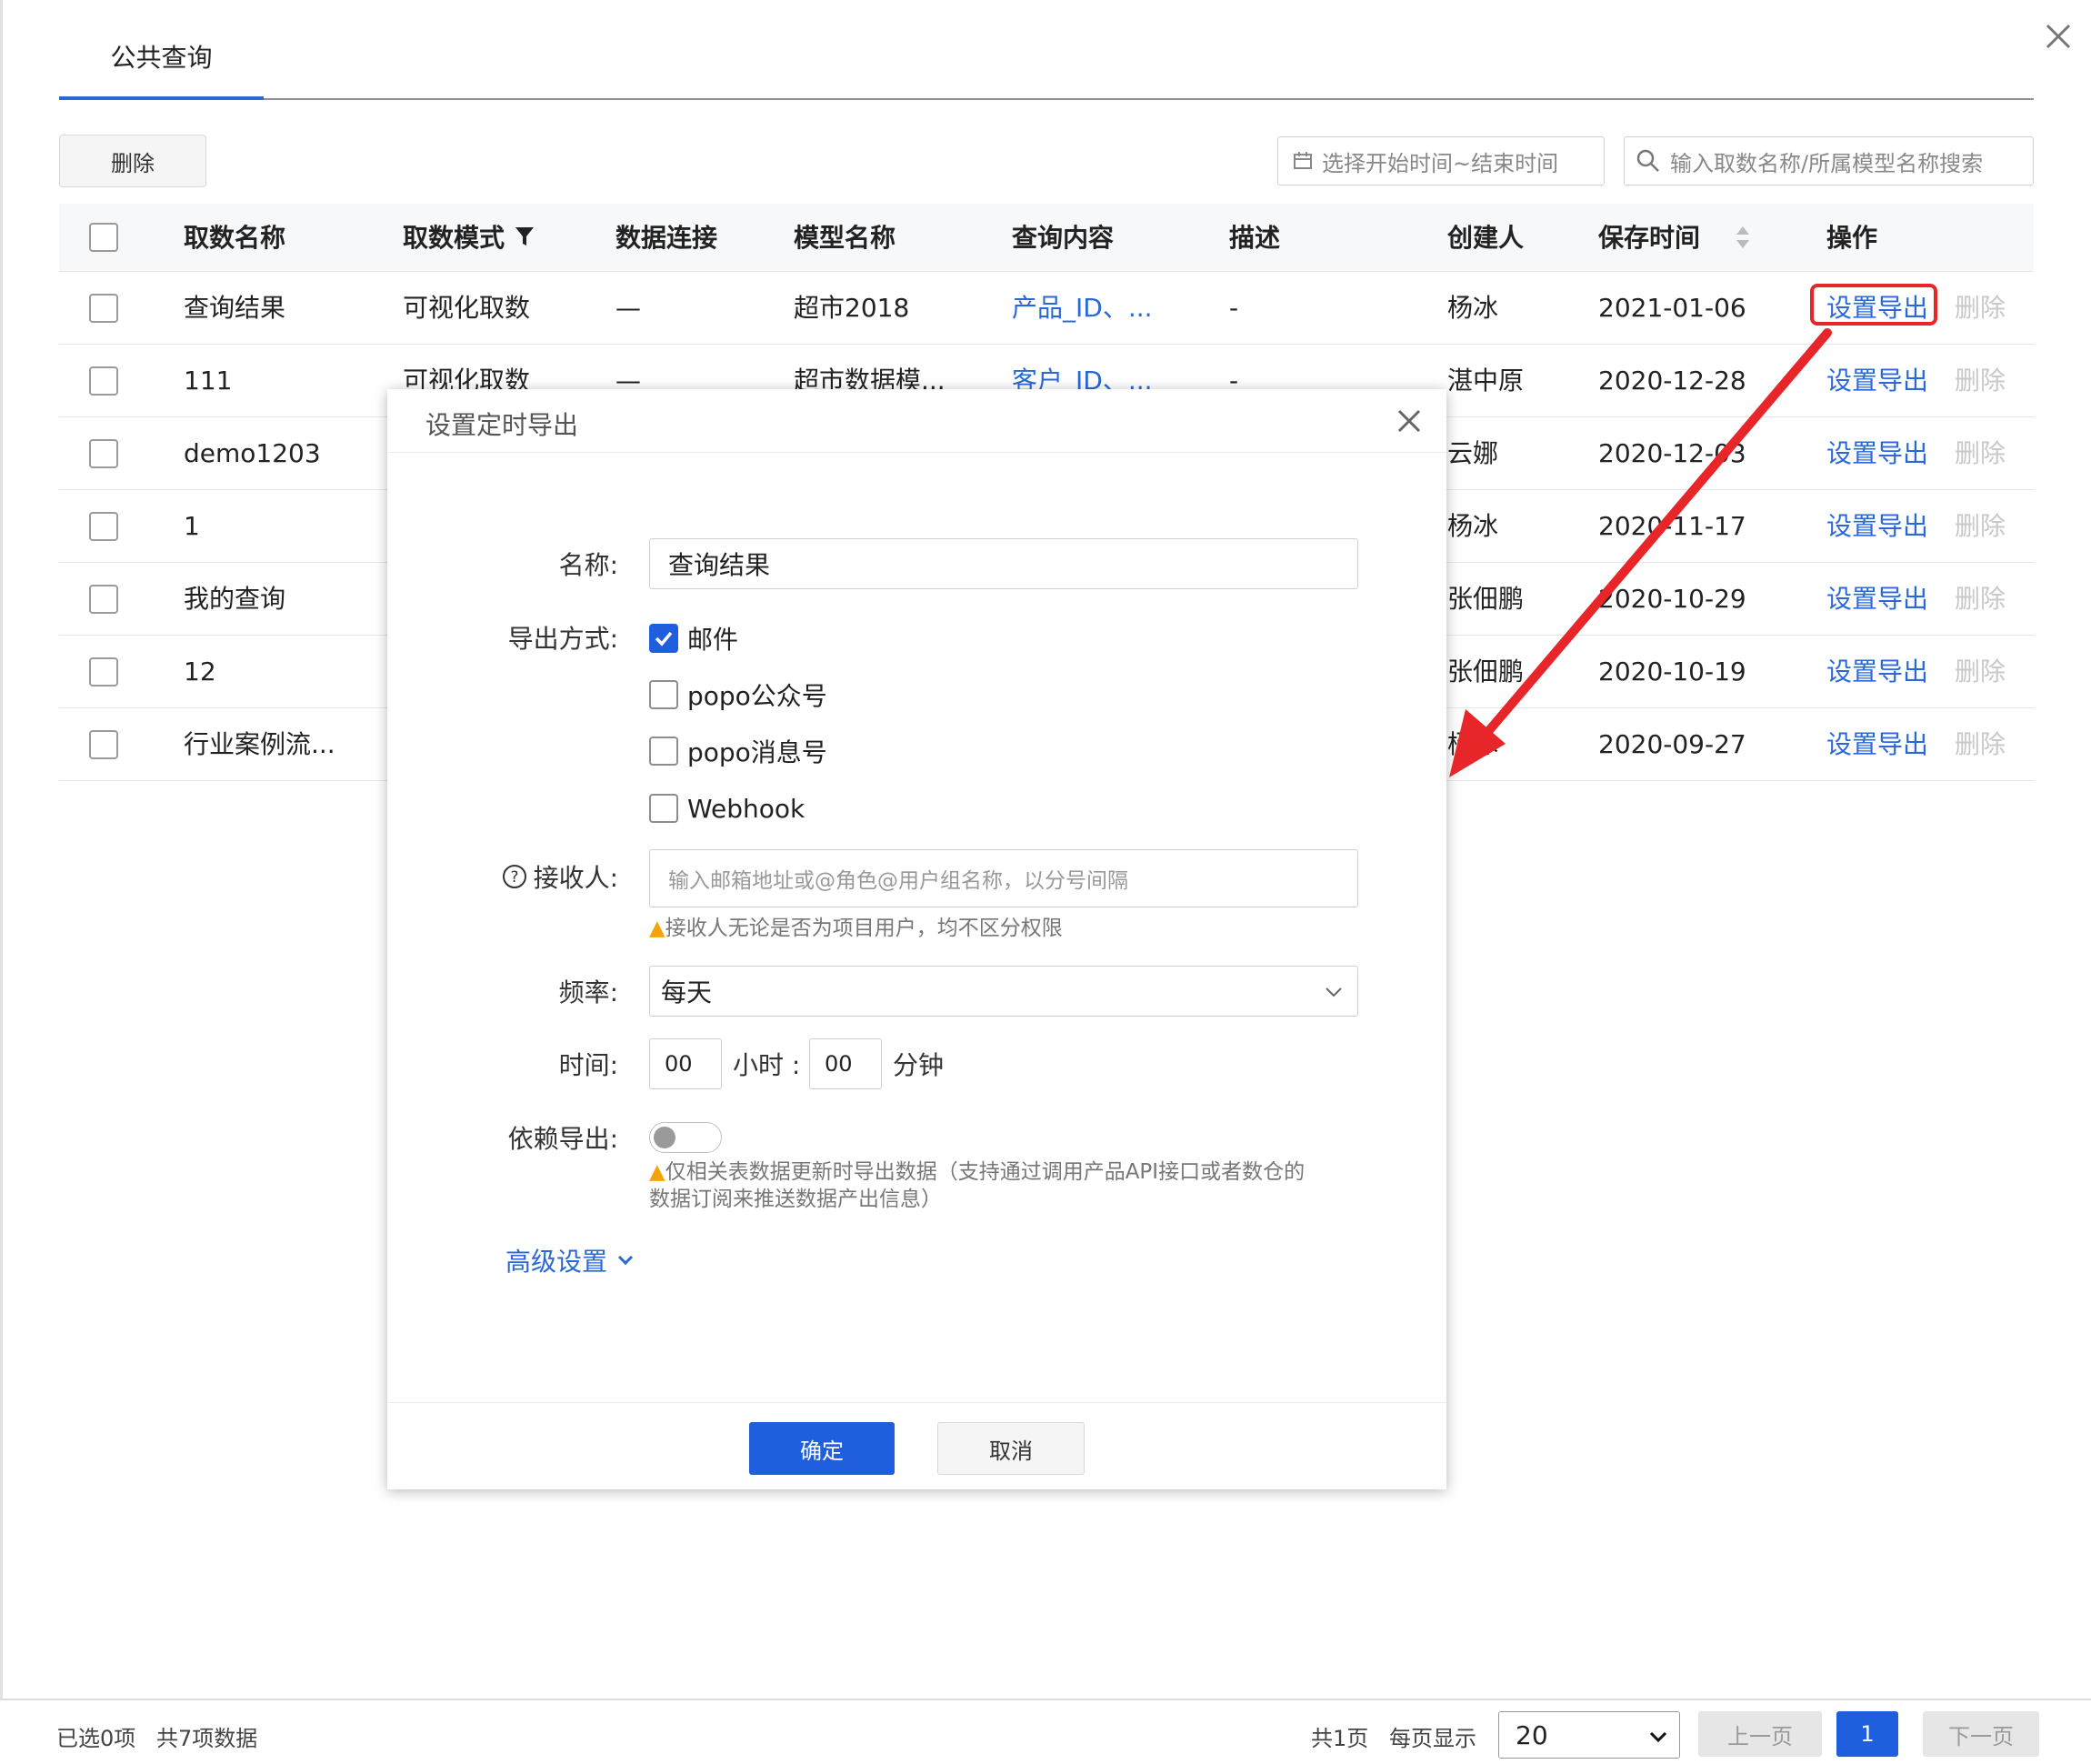 The width and height of the screenshot is (2091, 1764). Describe the element at coordinates (822, 1448) in the screenshot. I see `confirm-button: 确定` at that location.